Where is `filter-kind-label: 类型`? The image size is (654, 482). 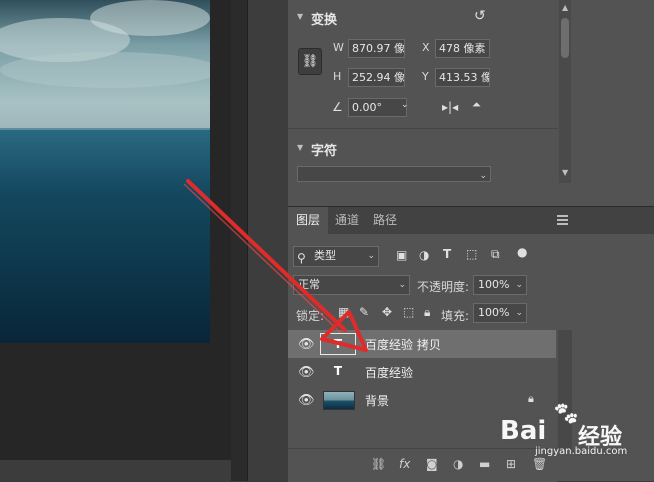
filter-kind-label: 类型 is located at coordinates (325, 255).